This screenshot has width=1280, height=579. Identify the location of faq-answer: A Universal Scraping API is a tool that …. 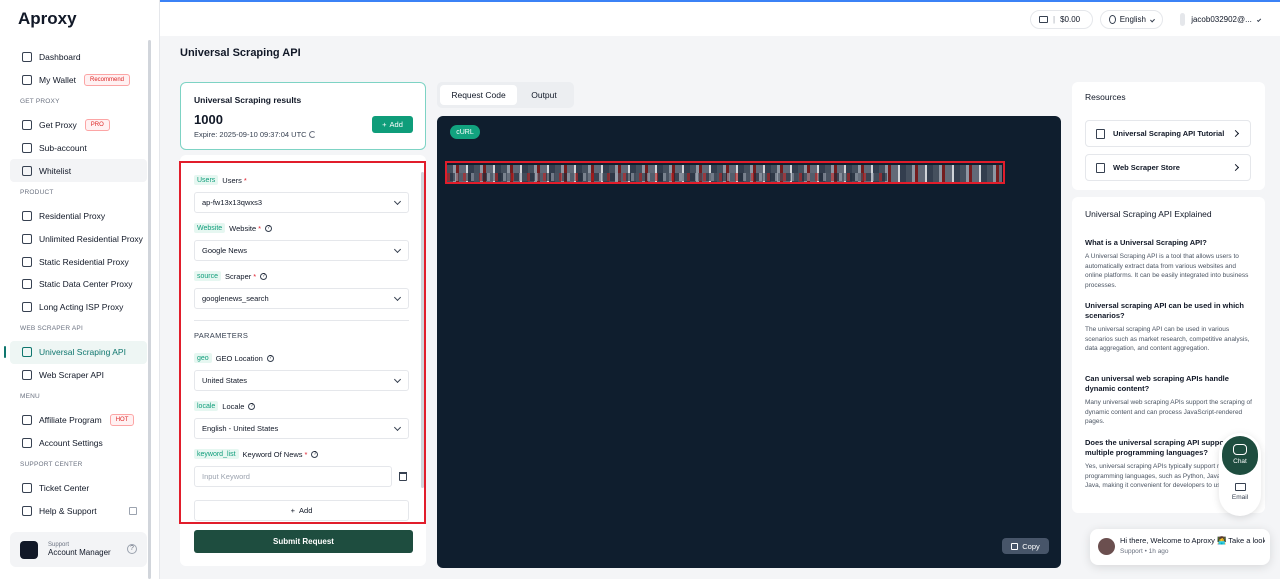
(1167, 271).